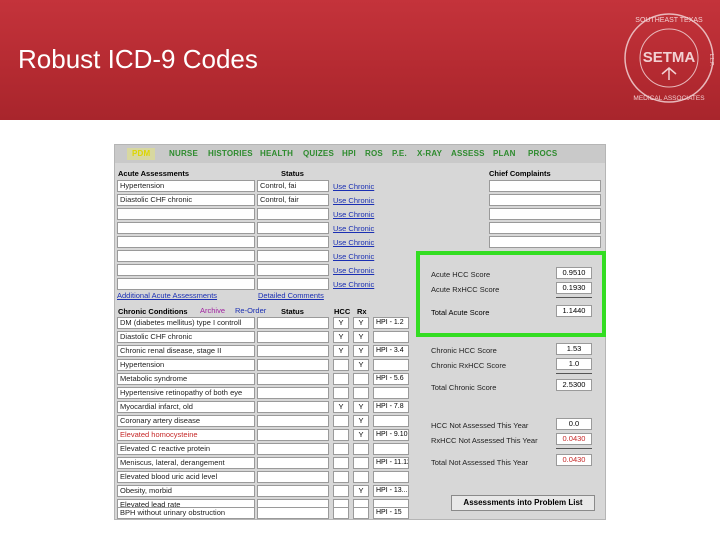 The height and width of the screenshot is (540, 720). What do you see at coordinates (399, 153) in the screenshot?
I see `tab-pe: P.E.` at bounding box center [399, 153].